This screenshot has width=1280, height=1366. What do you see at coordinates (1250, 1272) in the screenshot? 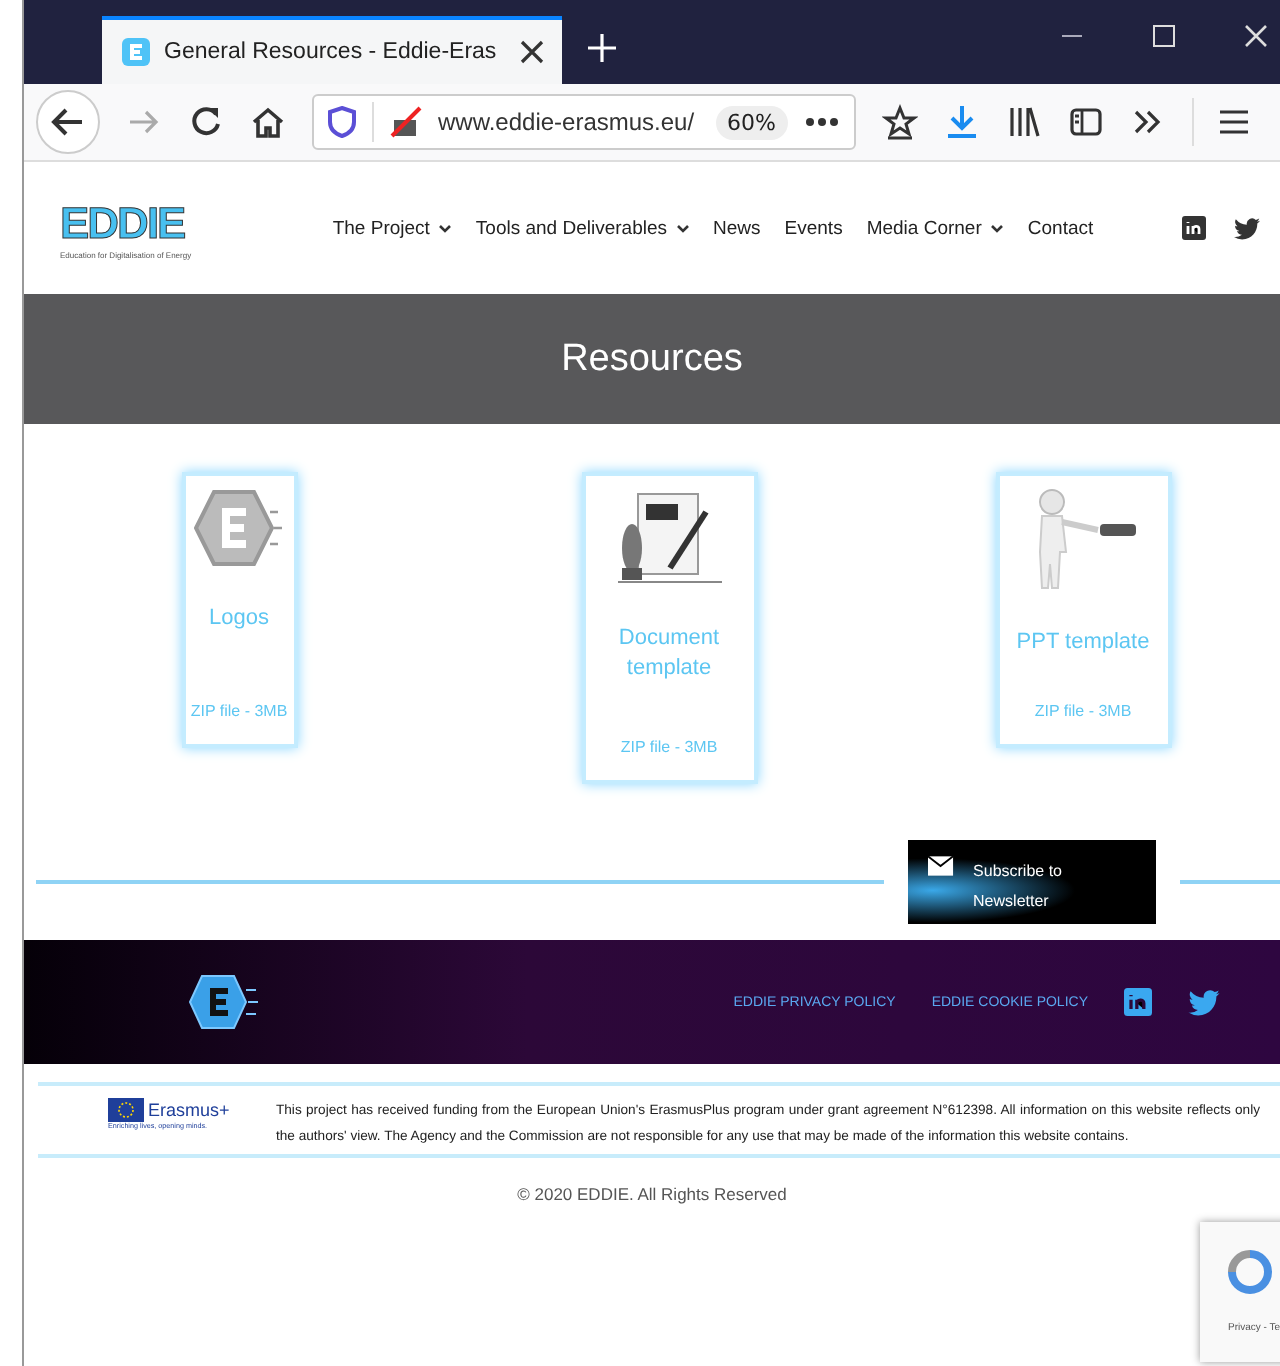
I see `recaptcha-icon` at bounding box center [1250, 1272].